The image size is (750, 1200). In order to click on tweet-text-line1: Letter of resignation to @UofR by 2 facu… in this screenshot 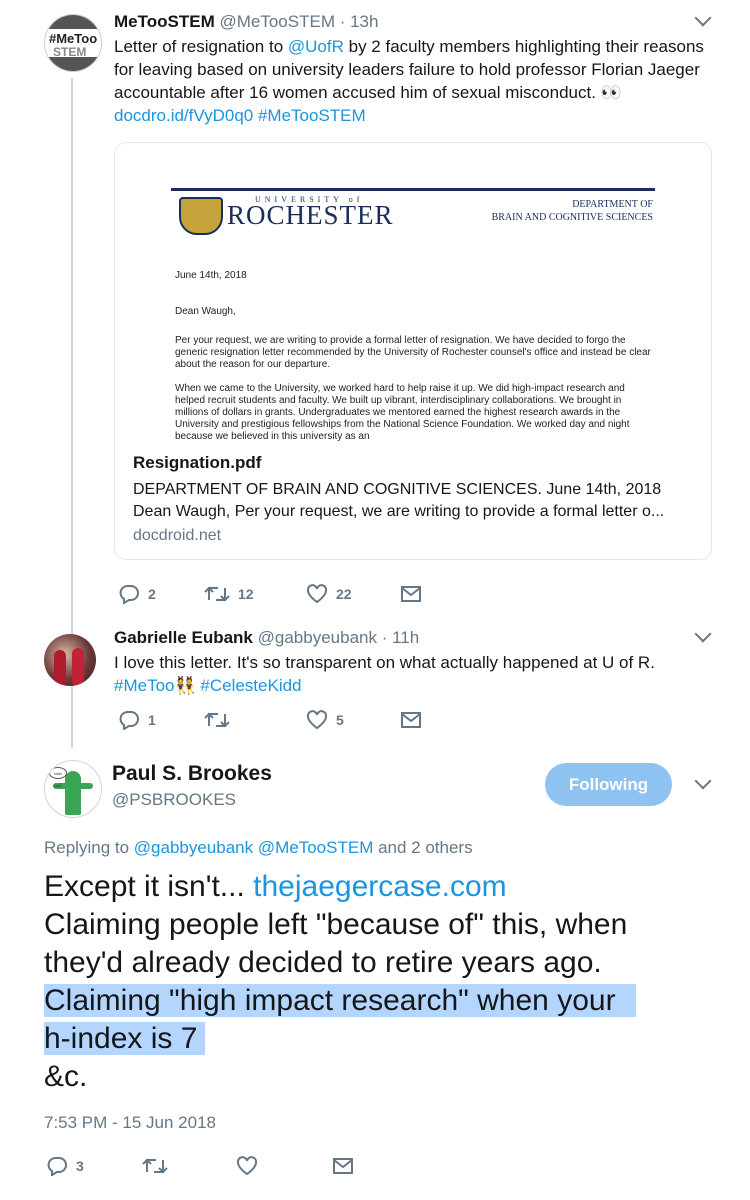, I will do `click(414, 46)`.